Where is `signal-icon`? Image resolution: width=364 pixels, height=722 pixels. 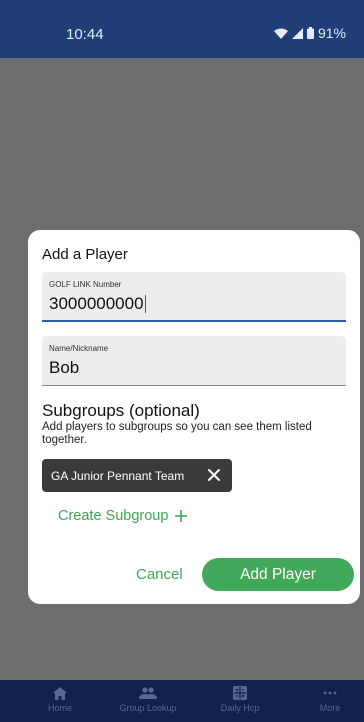 signal-icon is located at coordinates (297, 33).